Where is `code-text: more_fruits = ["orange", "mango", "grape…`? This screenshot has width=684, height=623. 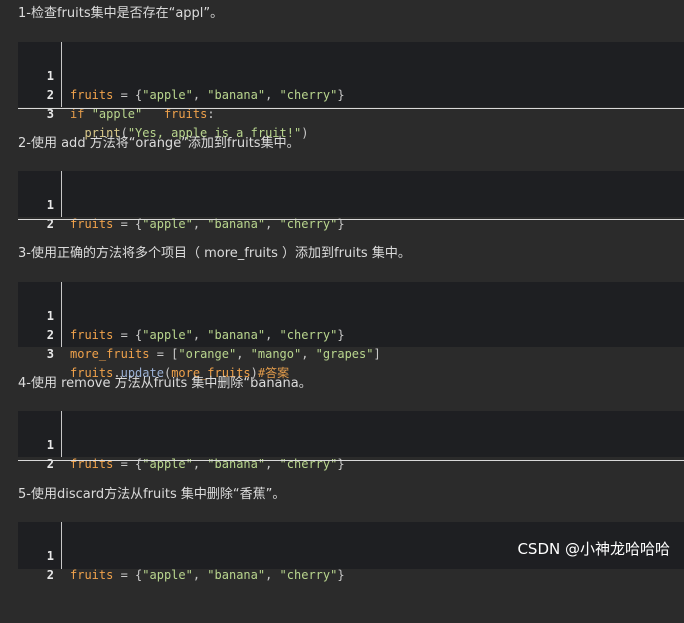 code-text: more_fruits = ["orange", "mango", "grape… is located at coordinates (225, 354).